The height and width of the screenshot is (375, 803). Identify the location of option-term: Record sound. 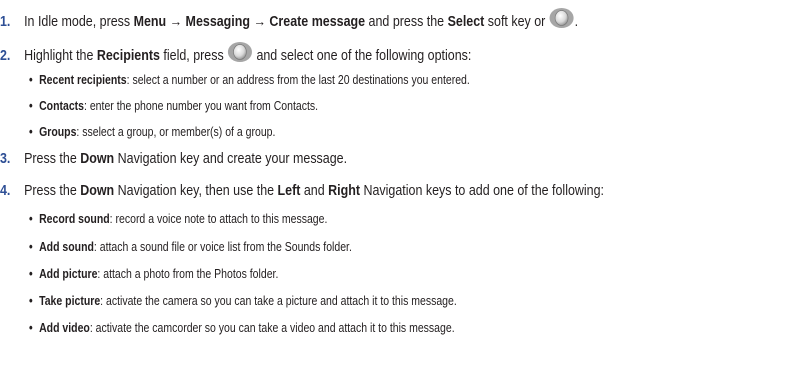
(74, 219).